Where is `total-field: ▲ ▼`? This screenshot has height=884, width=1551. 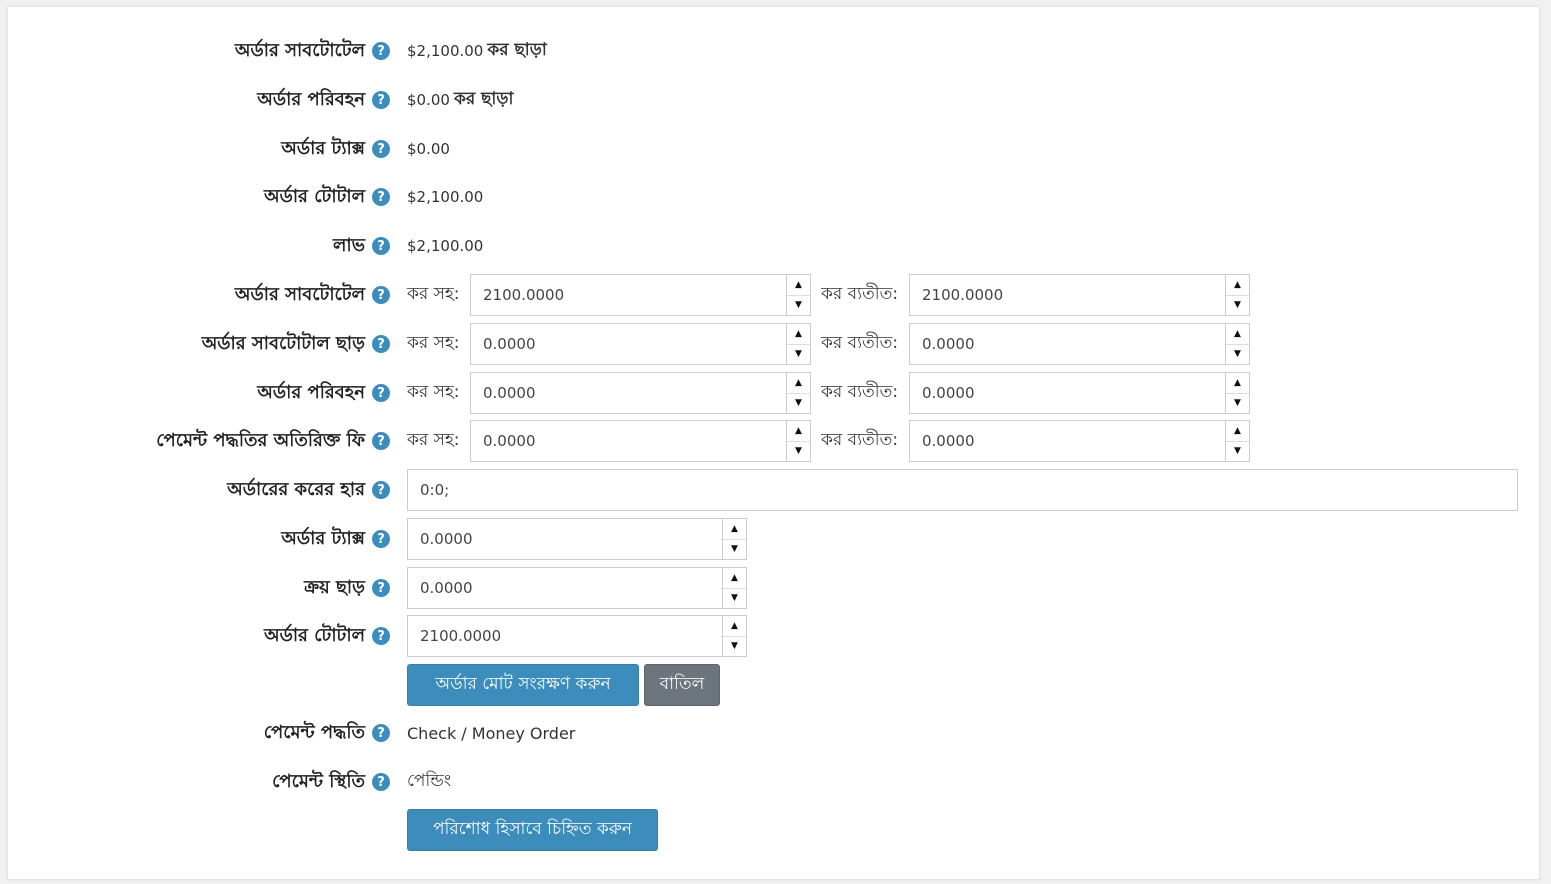
total-field: ▲ ▼ is located at coordinates (577, 636).